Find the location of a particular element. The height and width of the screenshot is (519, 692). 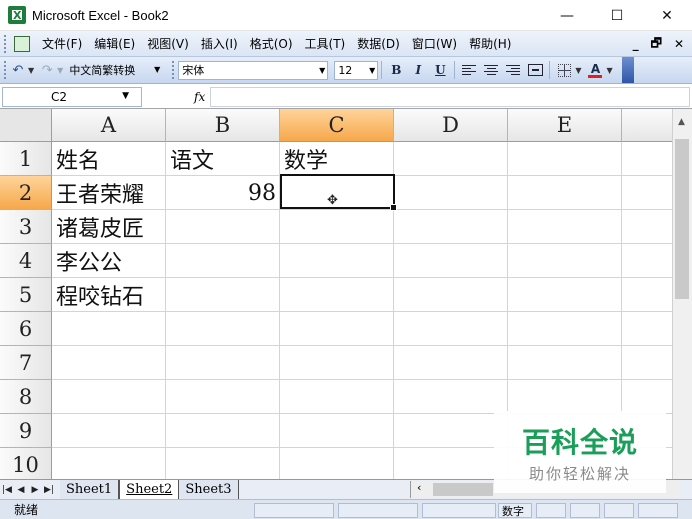

cell-a3: 诸葛皮匠 is located at coordinates (109, 227).